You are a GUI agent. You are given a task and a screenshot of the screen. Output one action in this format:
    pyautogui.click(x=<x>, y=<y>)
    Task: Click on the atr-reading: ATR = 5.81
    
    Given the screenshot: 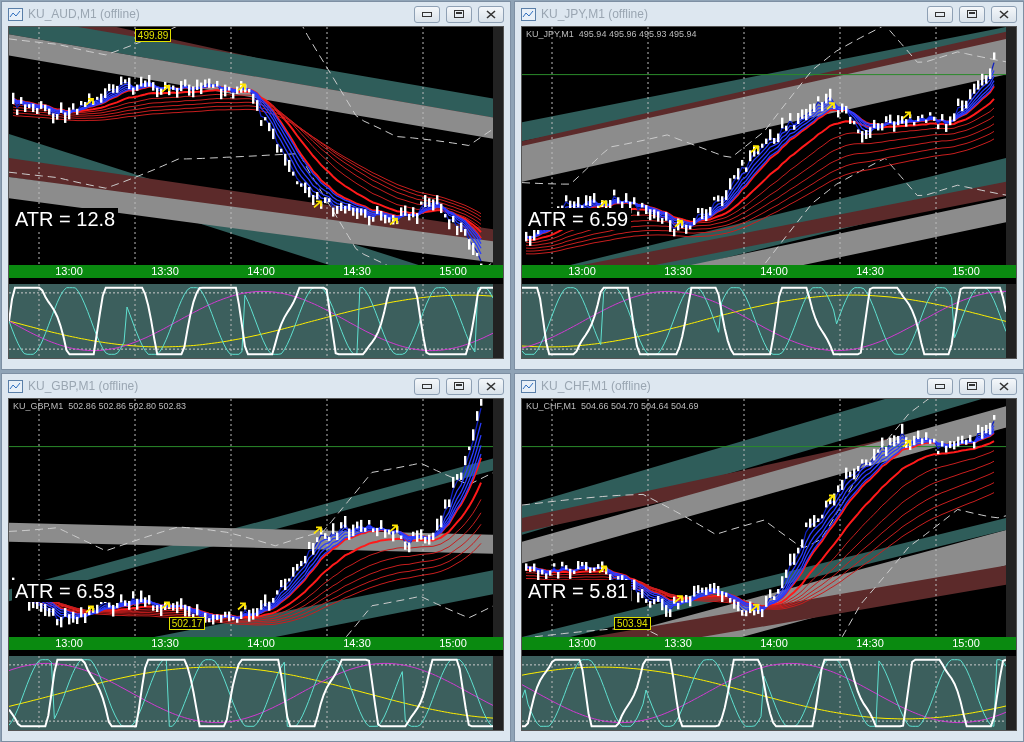 What is the action you would take?
    pyautogui.click(x=578, y=591)
    